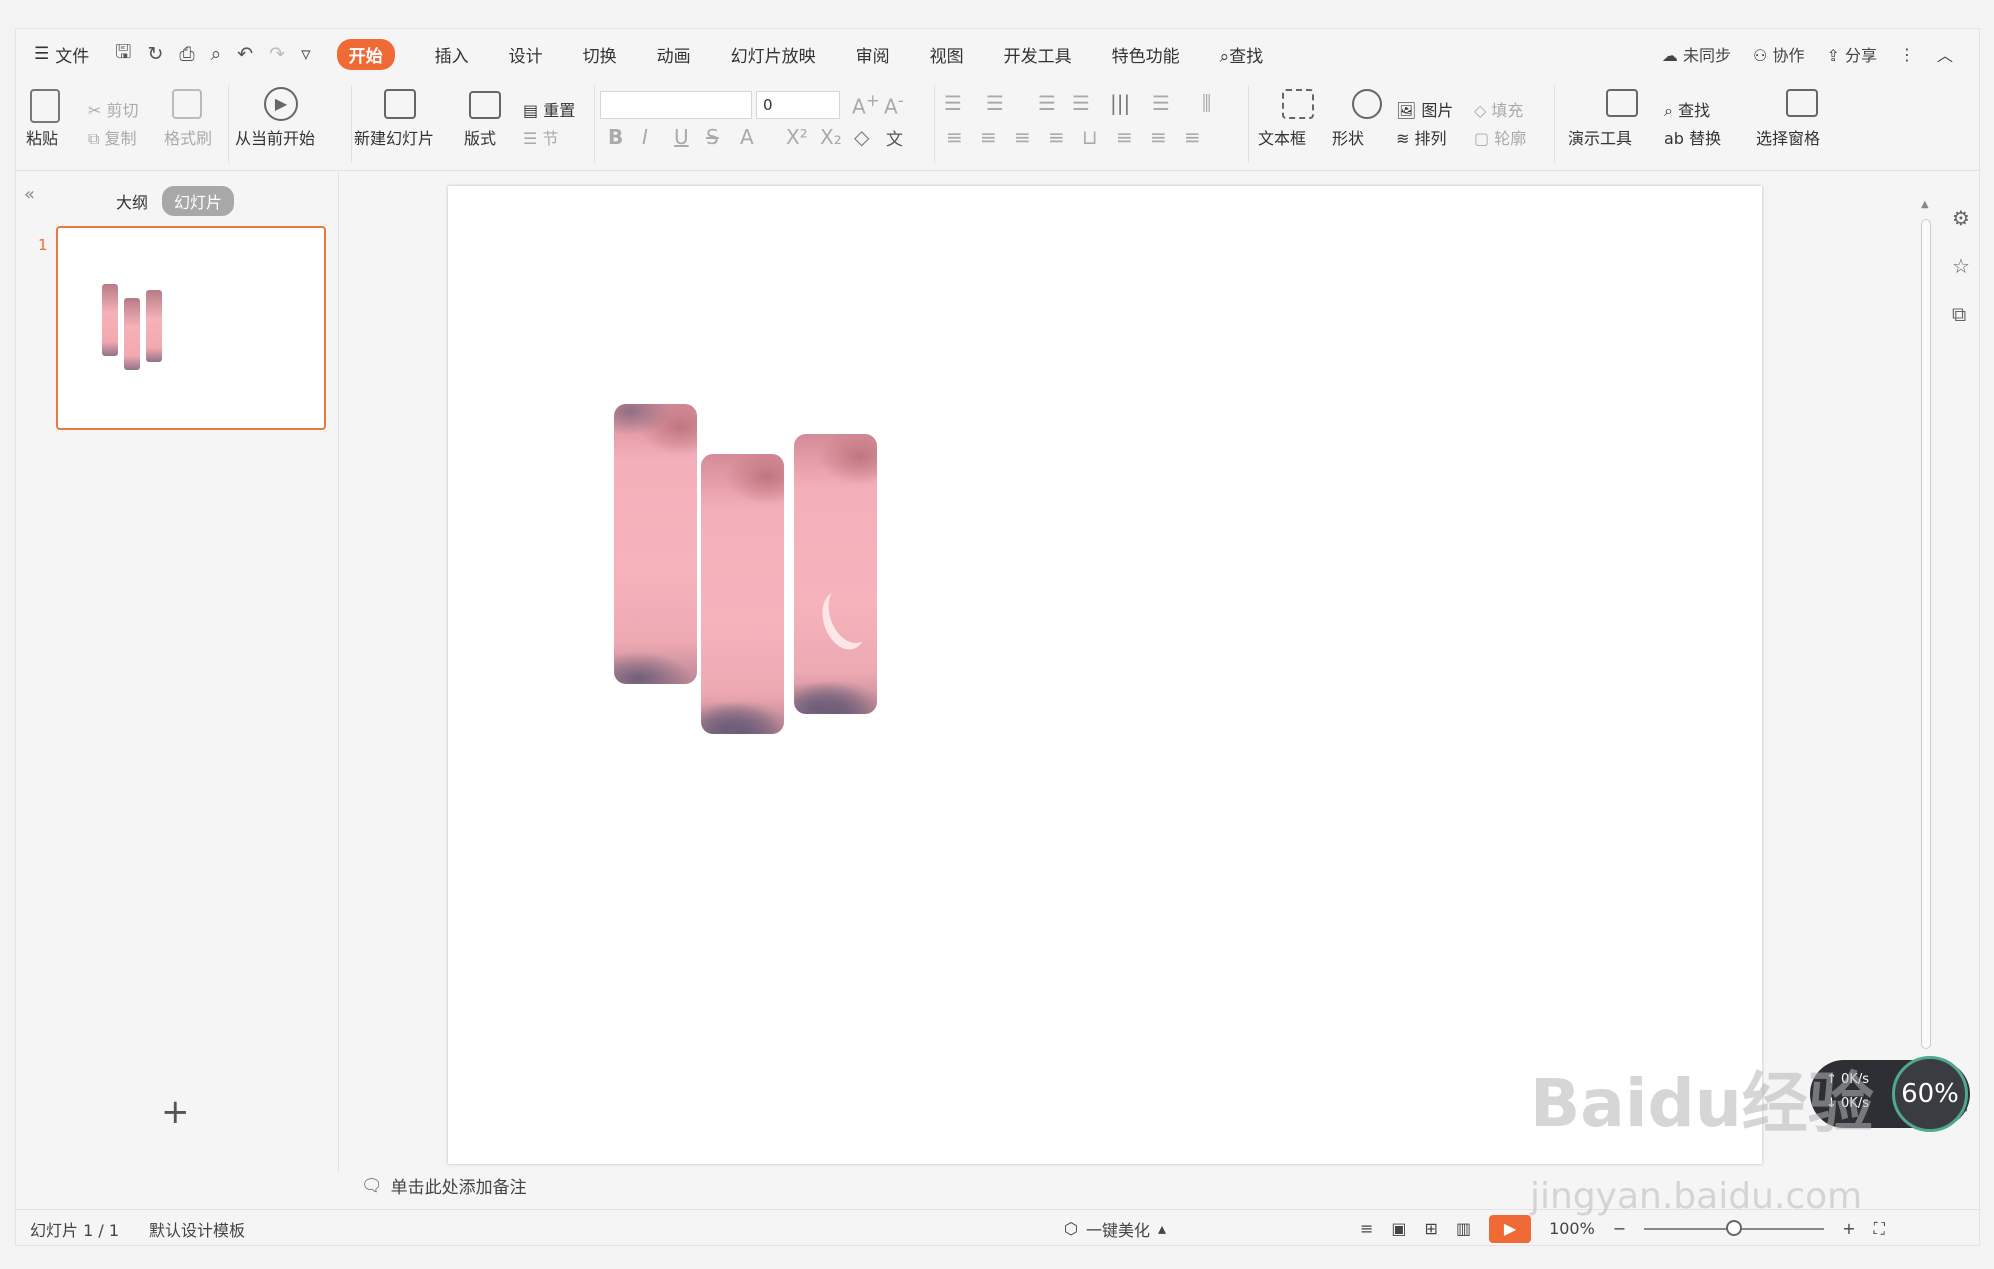 This screenshot has width=1994, height=1269. Describe the element at coordinates (1925, 204) in the screenshot. I see `scroll-up-icon: ▲` at that location.